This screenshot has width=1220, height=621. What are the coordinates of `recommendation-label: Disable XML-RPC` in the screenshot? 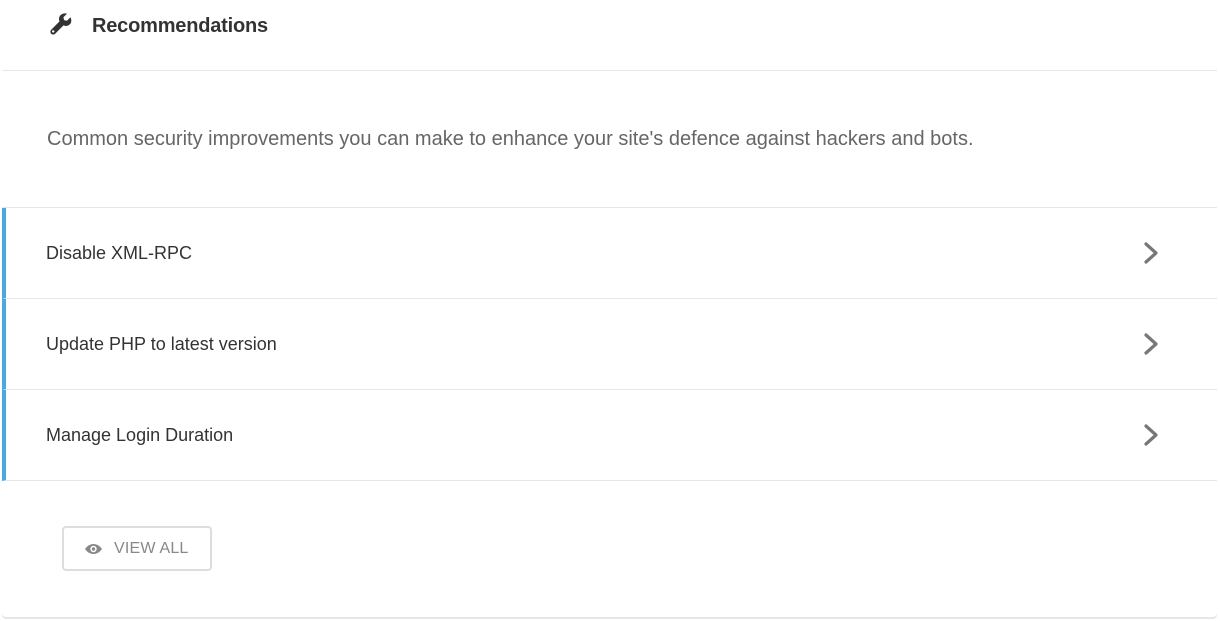 It's located at (119, 253).